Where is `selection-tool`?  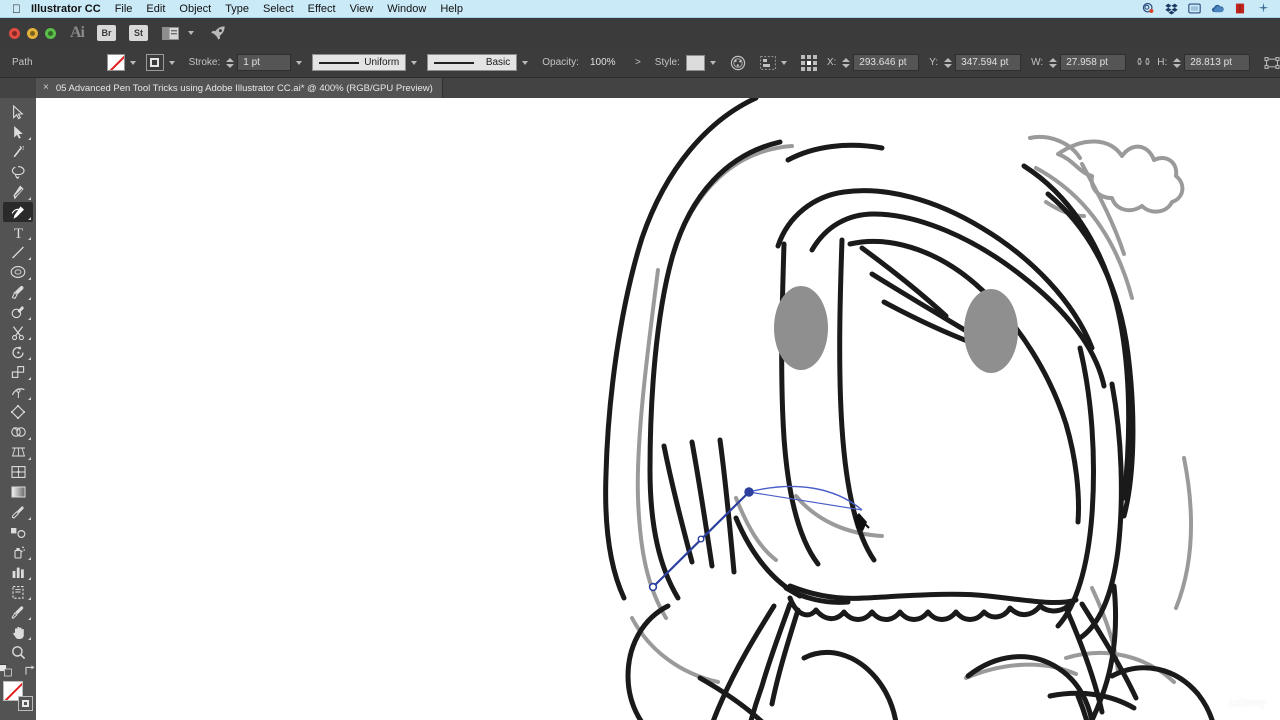
selection-tool is located at coordinates (18, 112).